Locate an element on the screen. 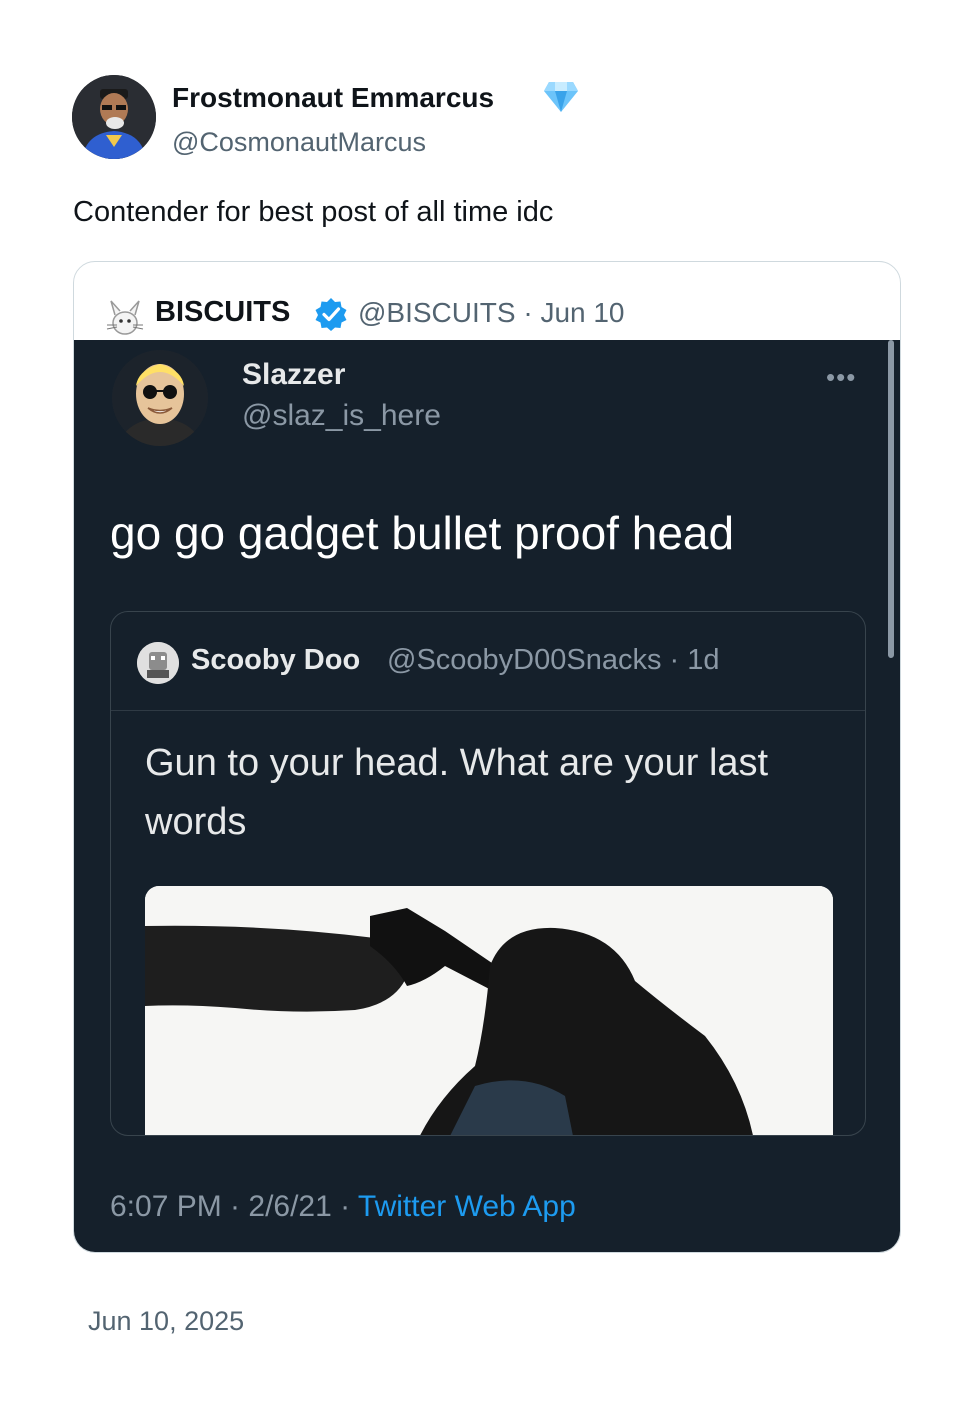  quoted-meta: @BISCUITS · Jun 10 is located at coordinates (491, 312).